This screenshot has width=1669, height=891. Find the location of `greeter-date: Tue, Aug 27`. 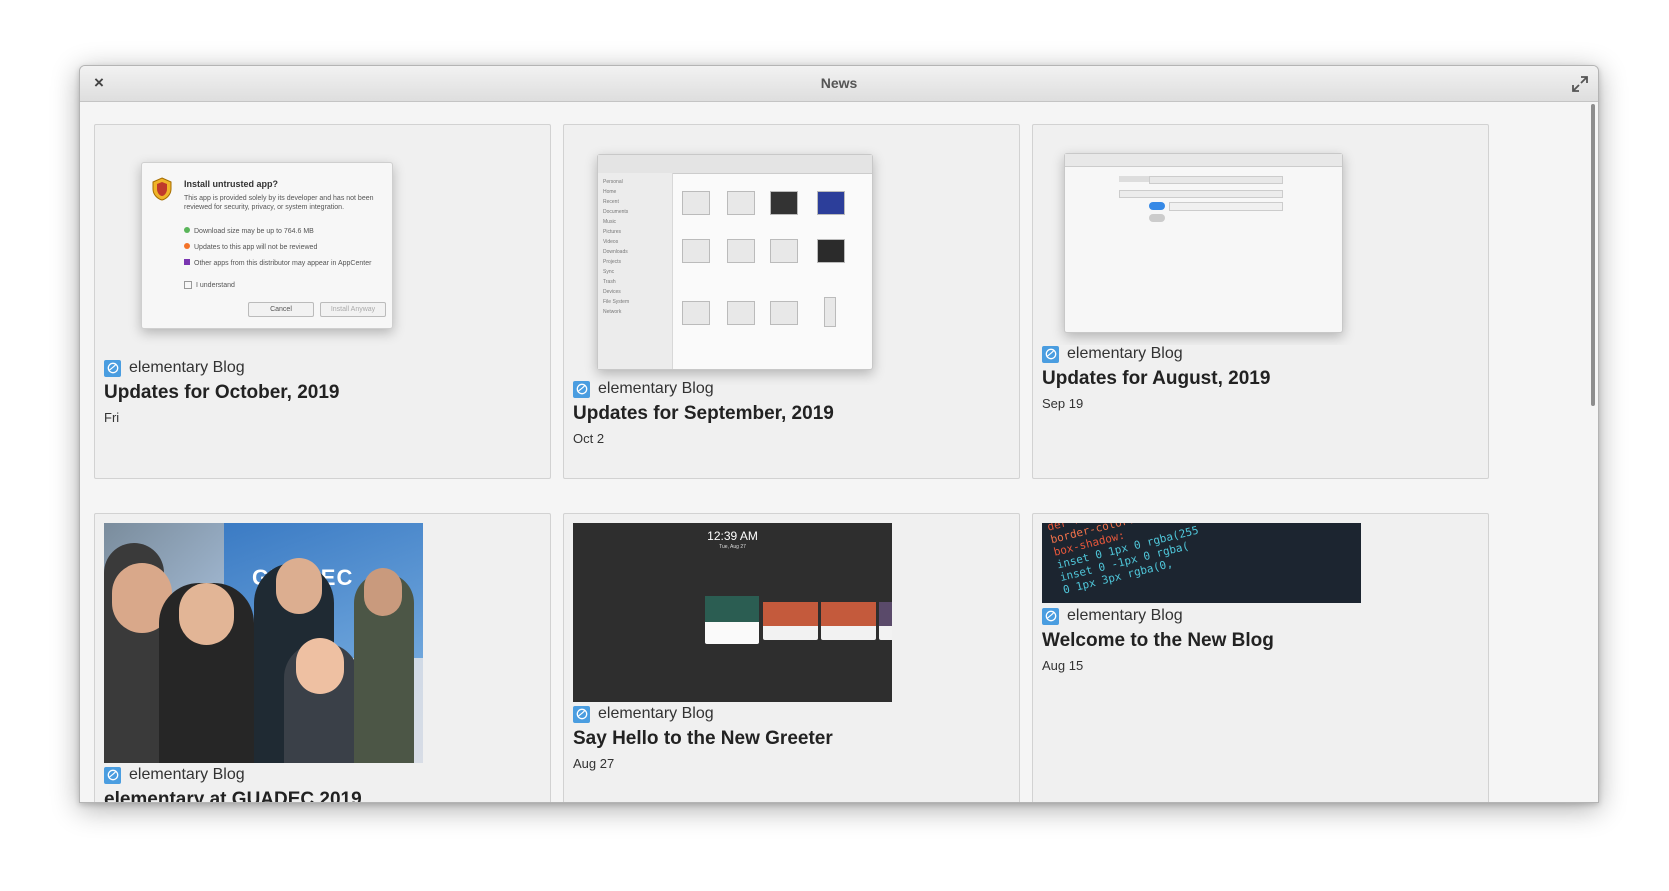

greeter-date: Tue, Aug 27 is located at coordinates (732, 547).